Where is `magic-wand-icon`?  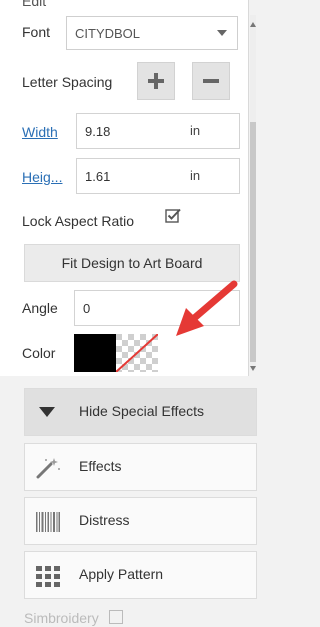 magic-wand-icon is located at coordinates (48, 468).